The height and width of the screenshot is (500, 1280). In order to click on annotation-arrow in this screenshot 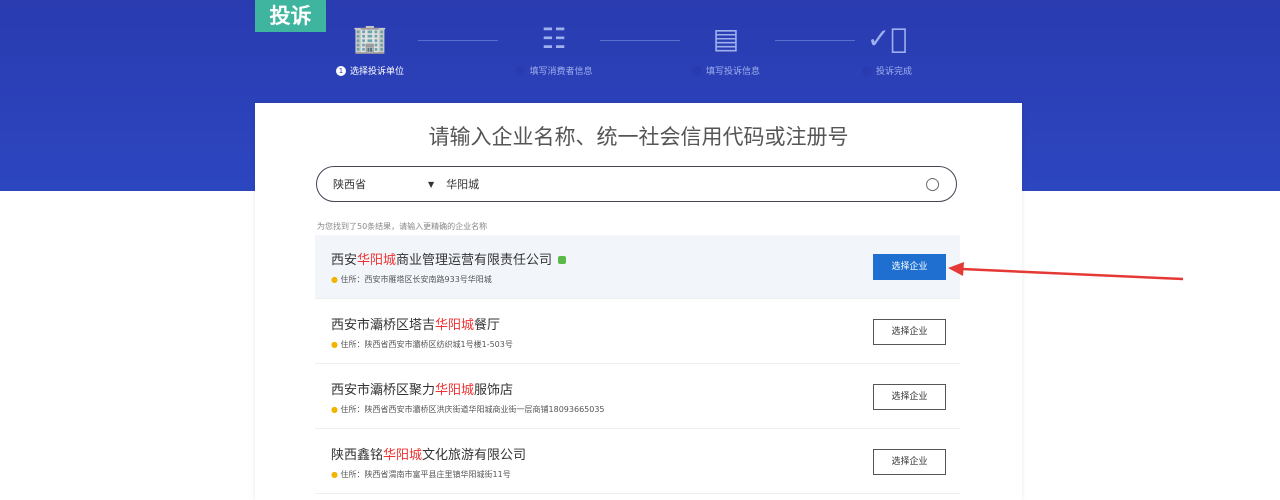, I will do `click(1066, 271)`.